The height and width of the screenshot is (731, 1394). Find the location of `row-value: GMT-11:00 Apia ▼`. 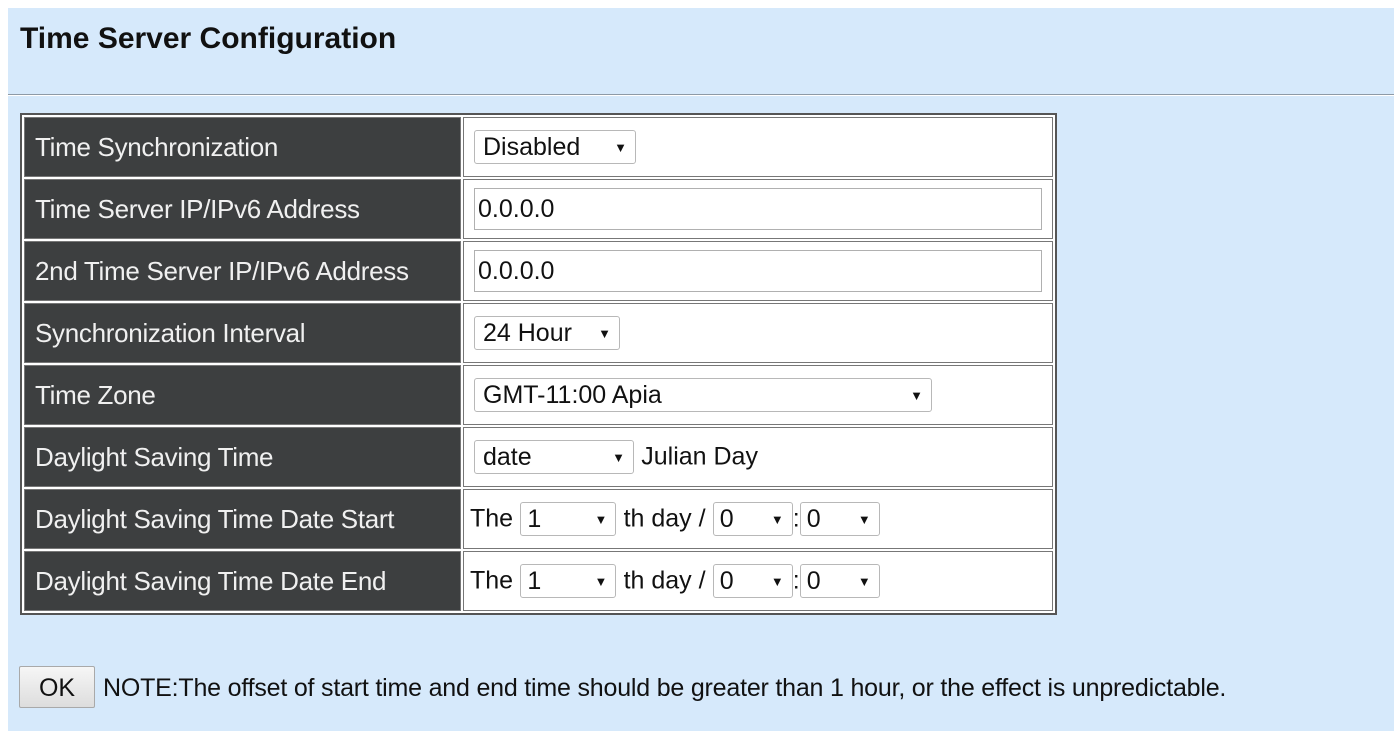

row-value: GMT-11:00 Apia ▼ is located at coordinates (758, 395).